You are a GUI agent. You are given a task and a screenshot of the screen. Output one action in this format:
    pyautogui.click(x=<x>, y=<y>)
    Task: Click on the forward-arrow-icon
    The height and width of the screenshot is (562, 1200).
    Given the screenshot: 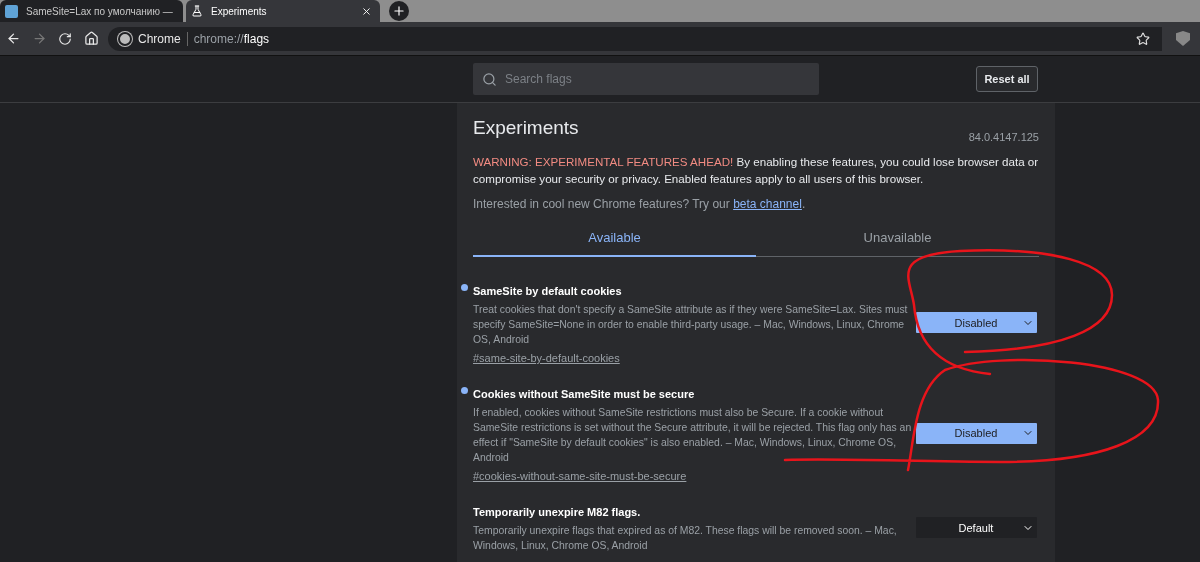 What is the action you would take?
    pyautogui.click(x=39, y=38)
    